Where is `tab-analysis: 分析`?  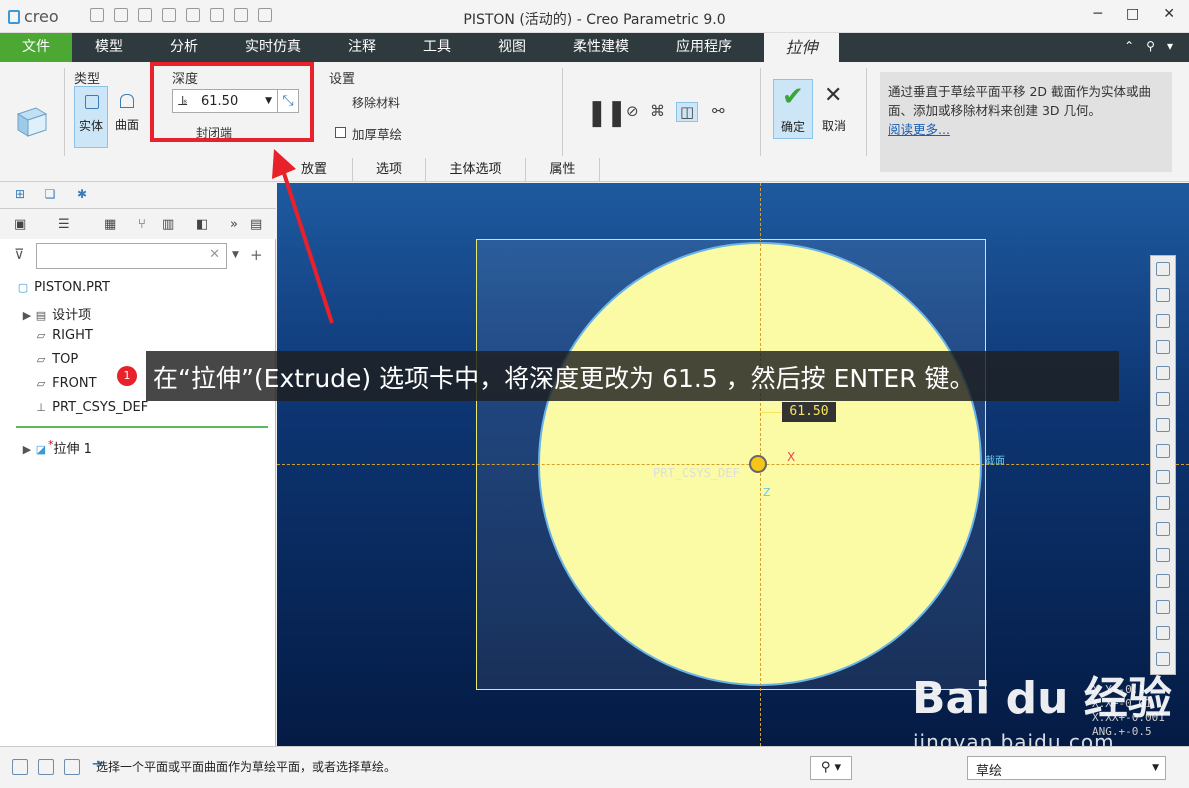
tab-analysis: 分析 is located at coordinates (184, 47).